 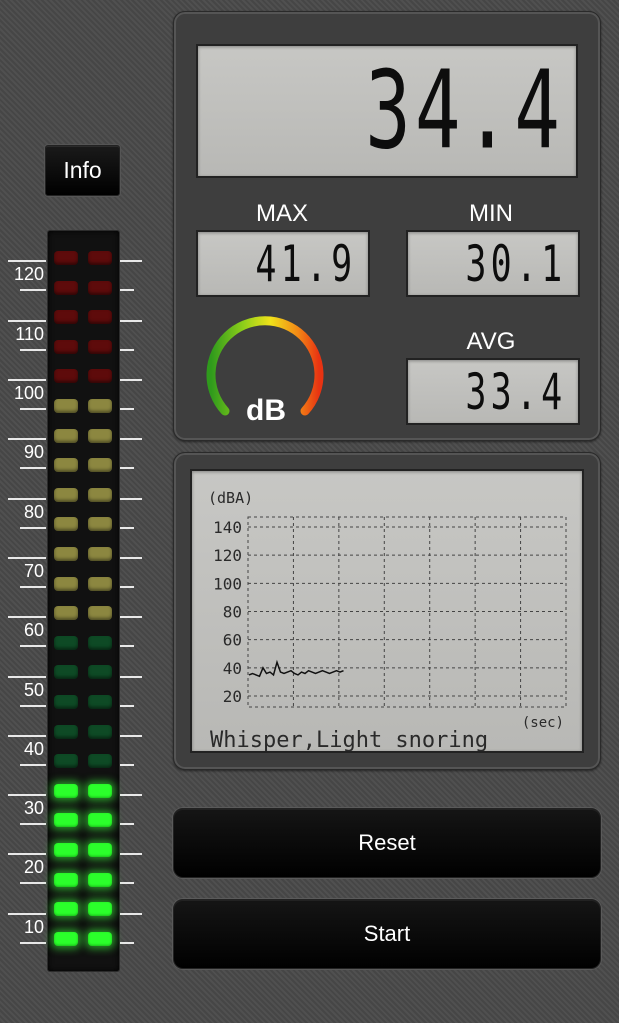 I want to click on current-level-display: 34.4, so click(x=387, y=111).